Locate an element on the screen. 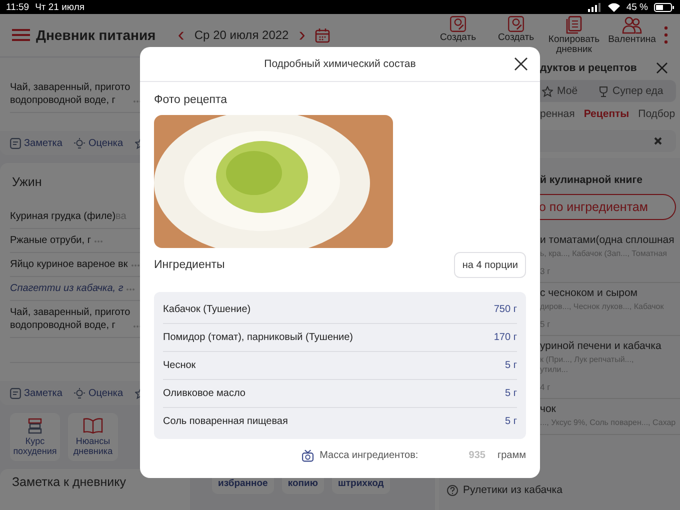 This screenshot has height=510, width=680. ingredient-name: Кабачок (Тушение) is located at coordinates (207, 309).